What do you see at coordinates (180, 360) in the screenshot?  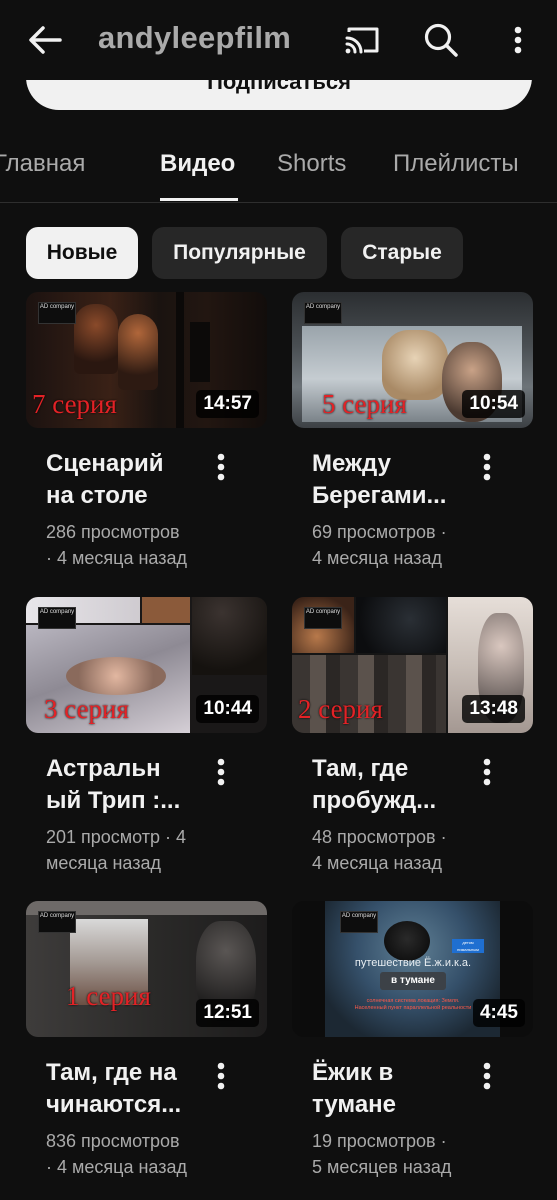 I see `thumbnail-divider` at bounding box center [180, 360].